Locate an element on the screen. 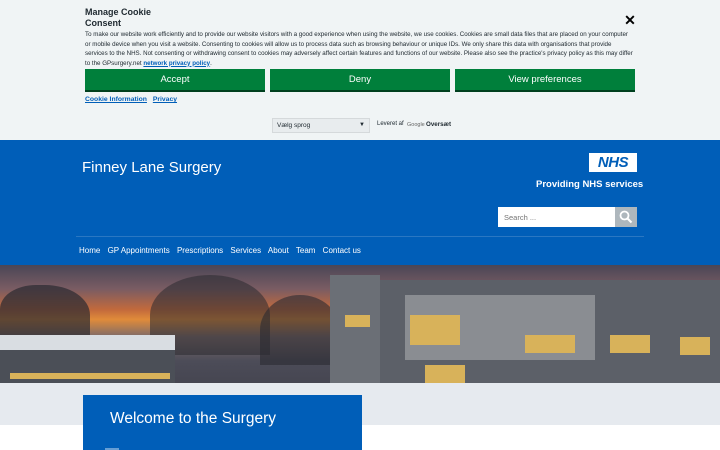 This screenshot has width=720, height=450. lower-building is located at coordinates (87, 367).